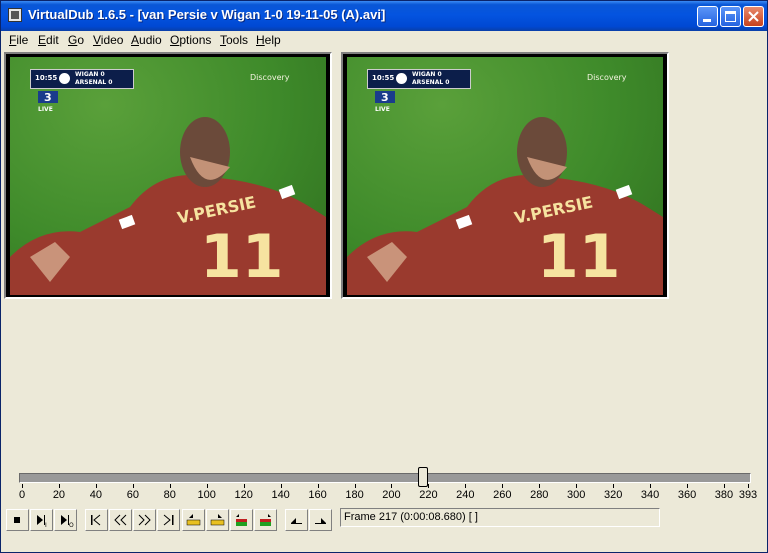 This screenshot has height=553, width=768. Describe the element at coordinates (382, 109) in the screenshot. I see `channel-live: LIVE` at that location.